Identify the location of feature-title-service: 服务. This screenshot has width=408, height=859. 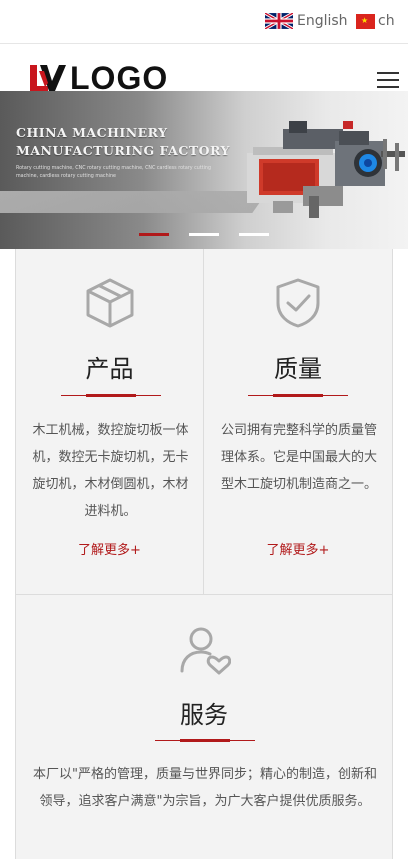
(204, 715).